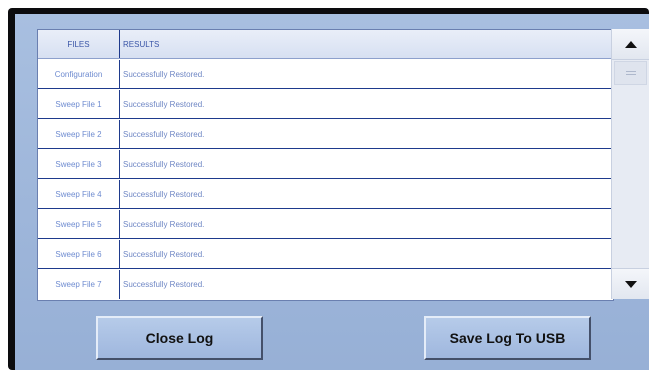 Image resolution: width=649 pixels, height=370 pixels. I want to click on table-row: Configuration Successfully Restored., so click(325, 74).